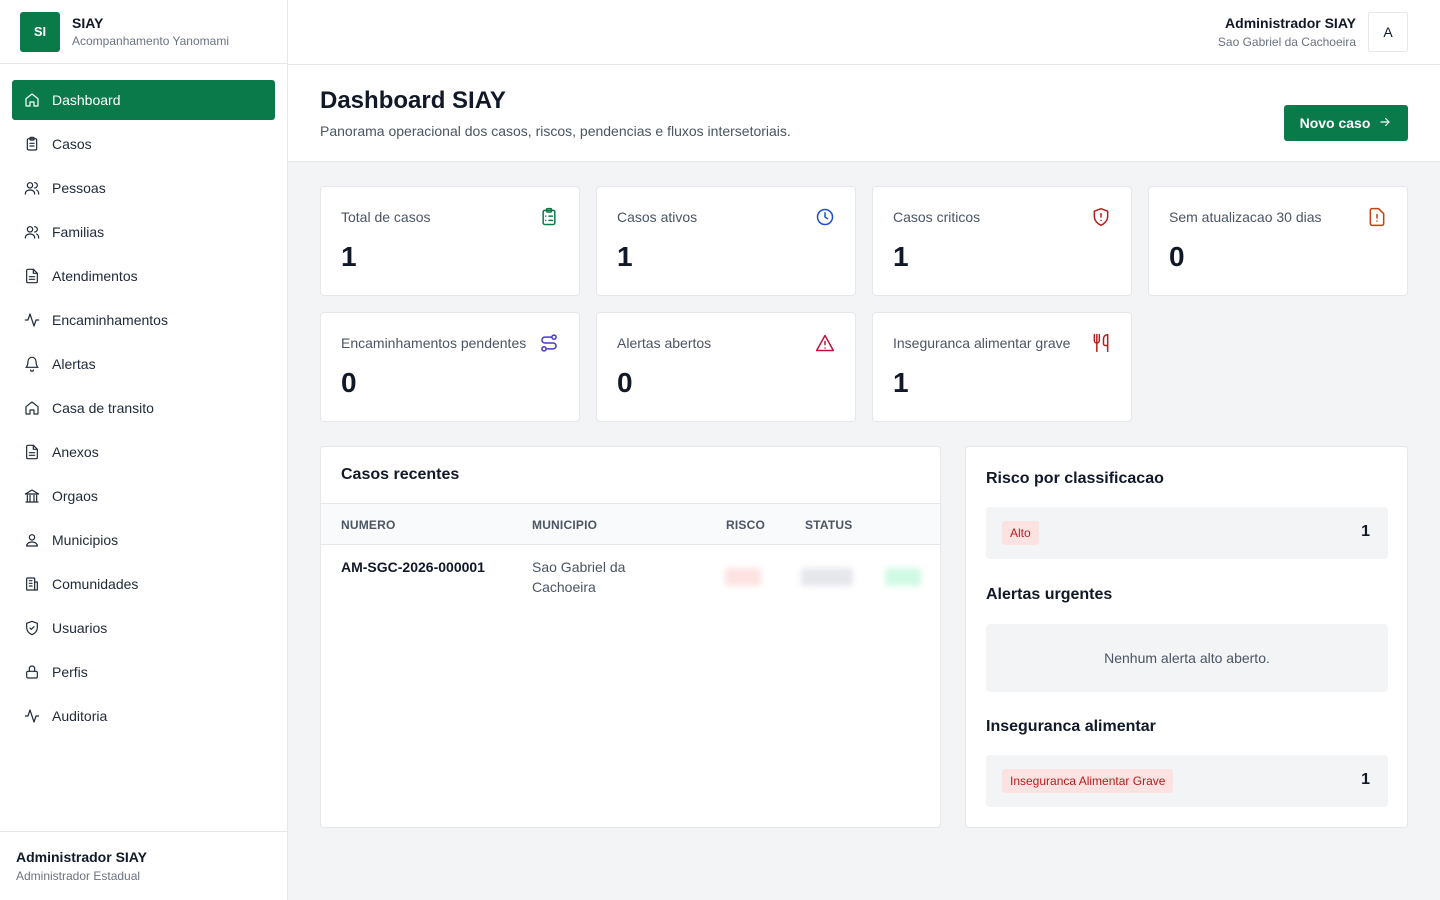 The width and height of the screenshot is (1440, 900). I want to click on stat-card-encaminhamentos-pendentes: Encaminhamentos pendentes 0, so click(450, 367).